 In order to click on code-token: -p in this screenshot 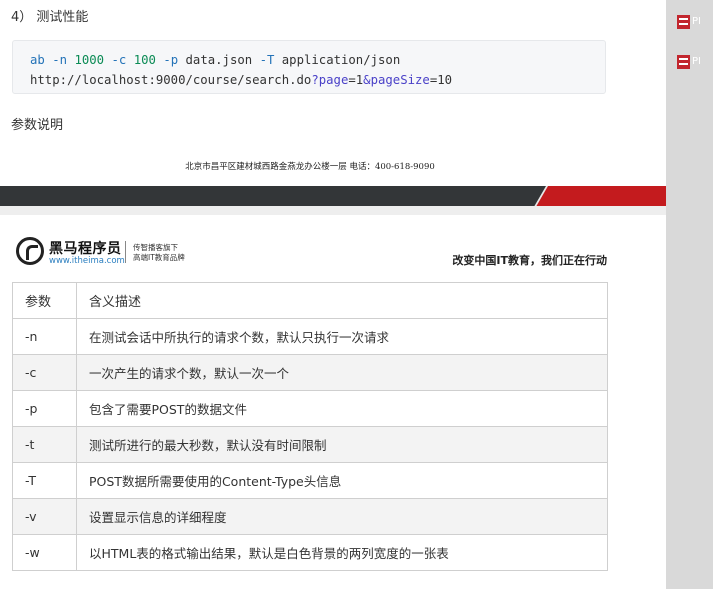, I will do `click(171, 60)`.